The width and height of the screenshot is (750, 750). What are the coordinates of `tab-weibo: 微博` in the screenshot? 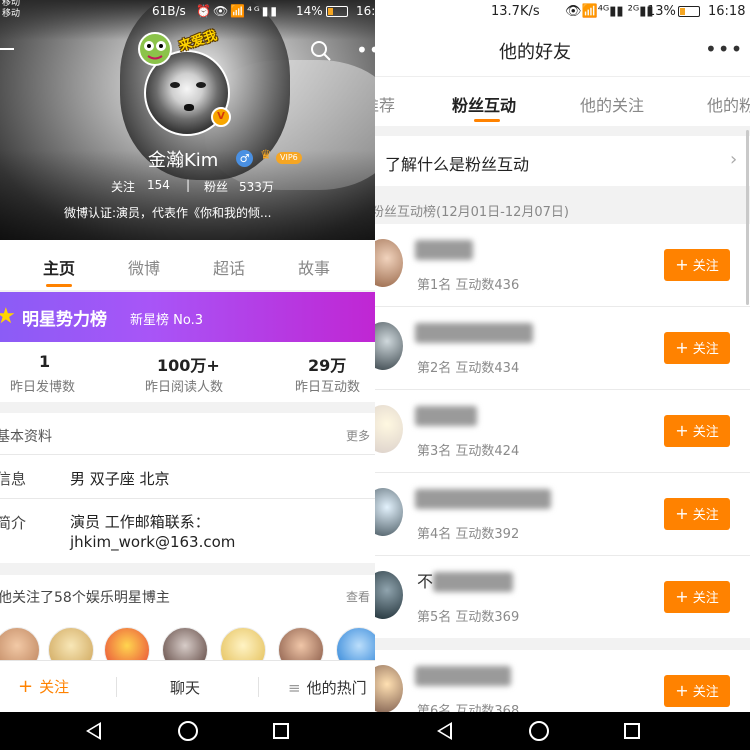 It's located at (144, 267).